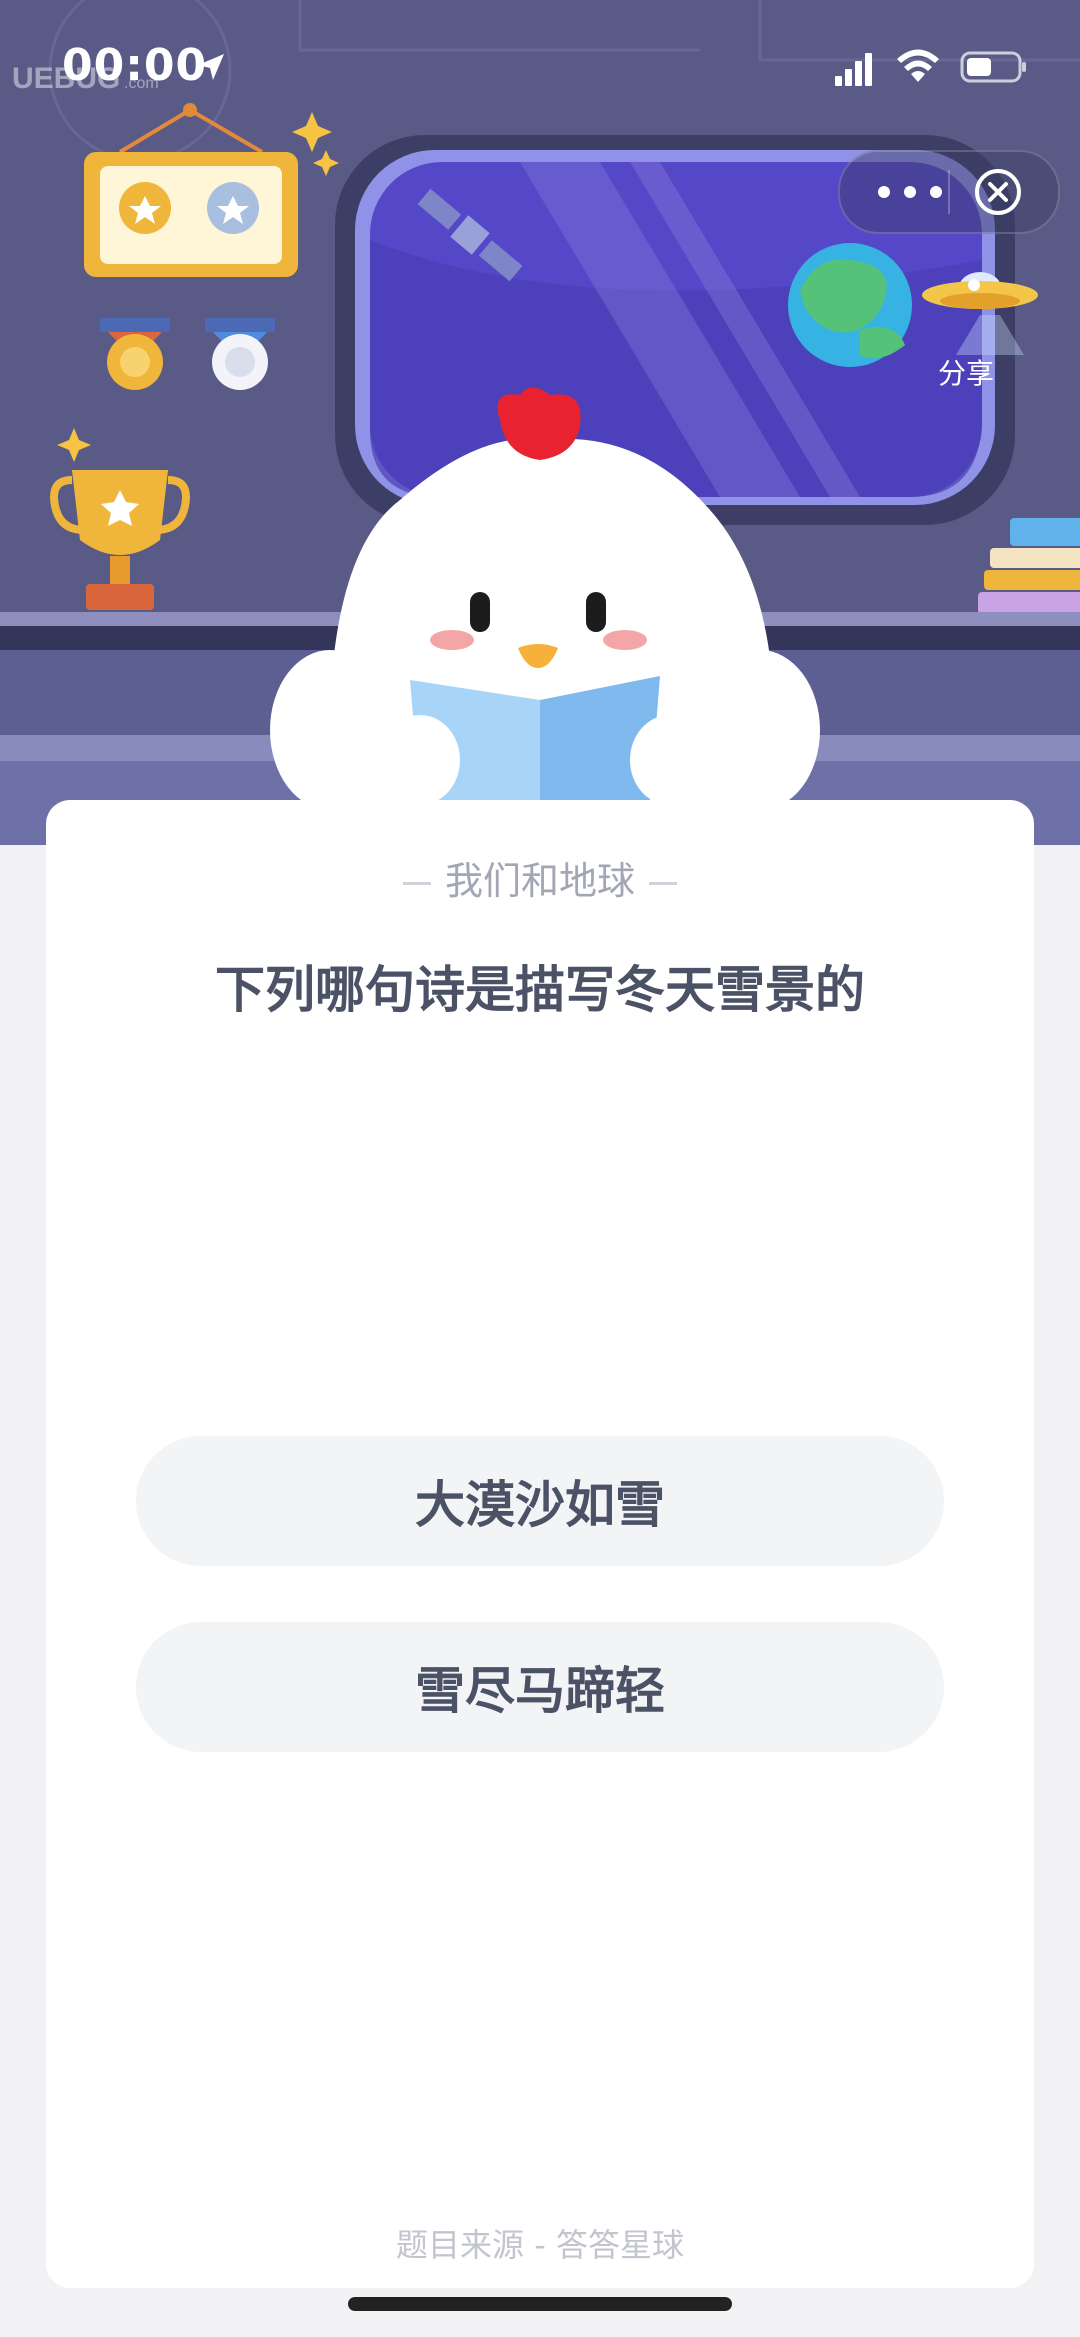  What do you see at coordinates (853, 69) in the screenshot?
I see `cellular-signal-icon` at bounding box center [853, 69].